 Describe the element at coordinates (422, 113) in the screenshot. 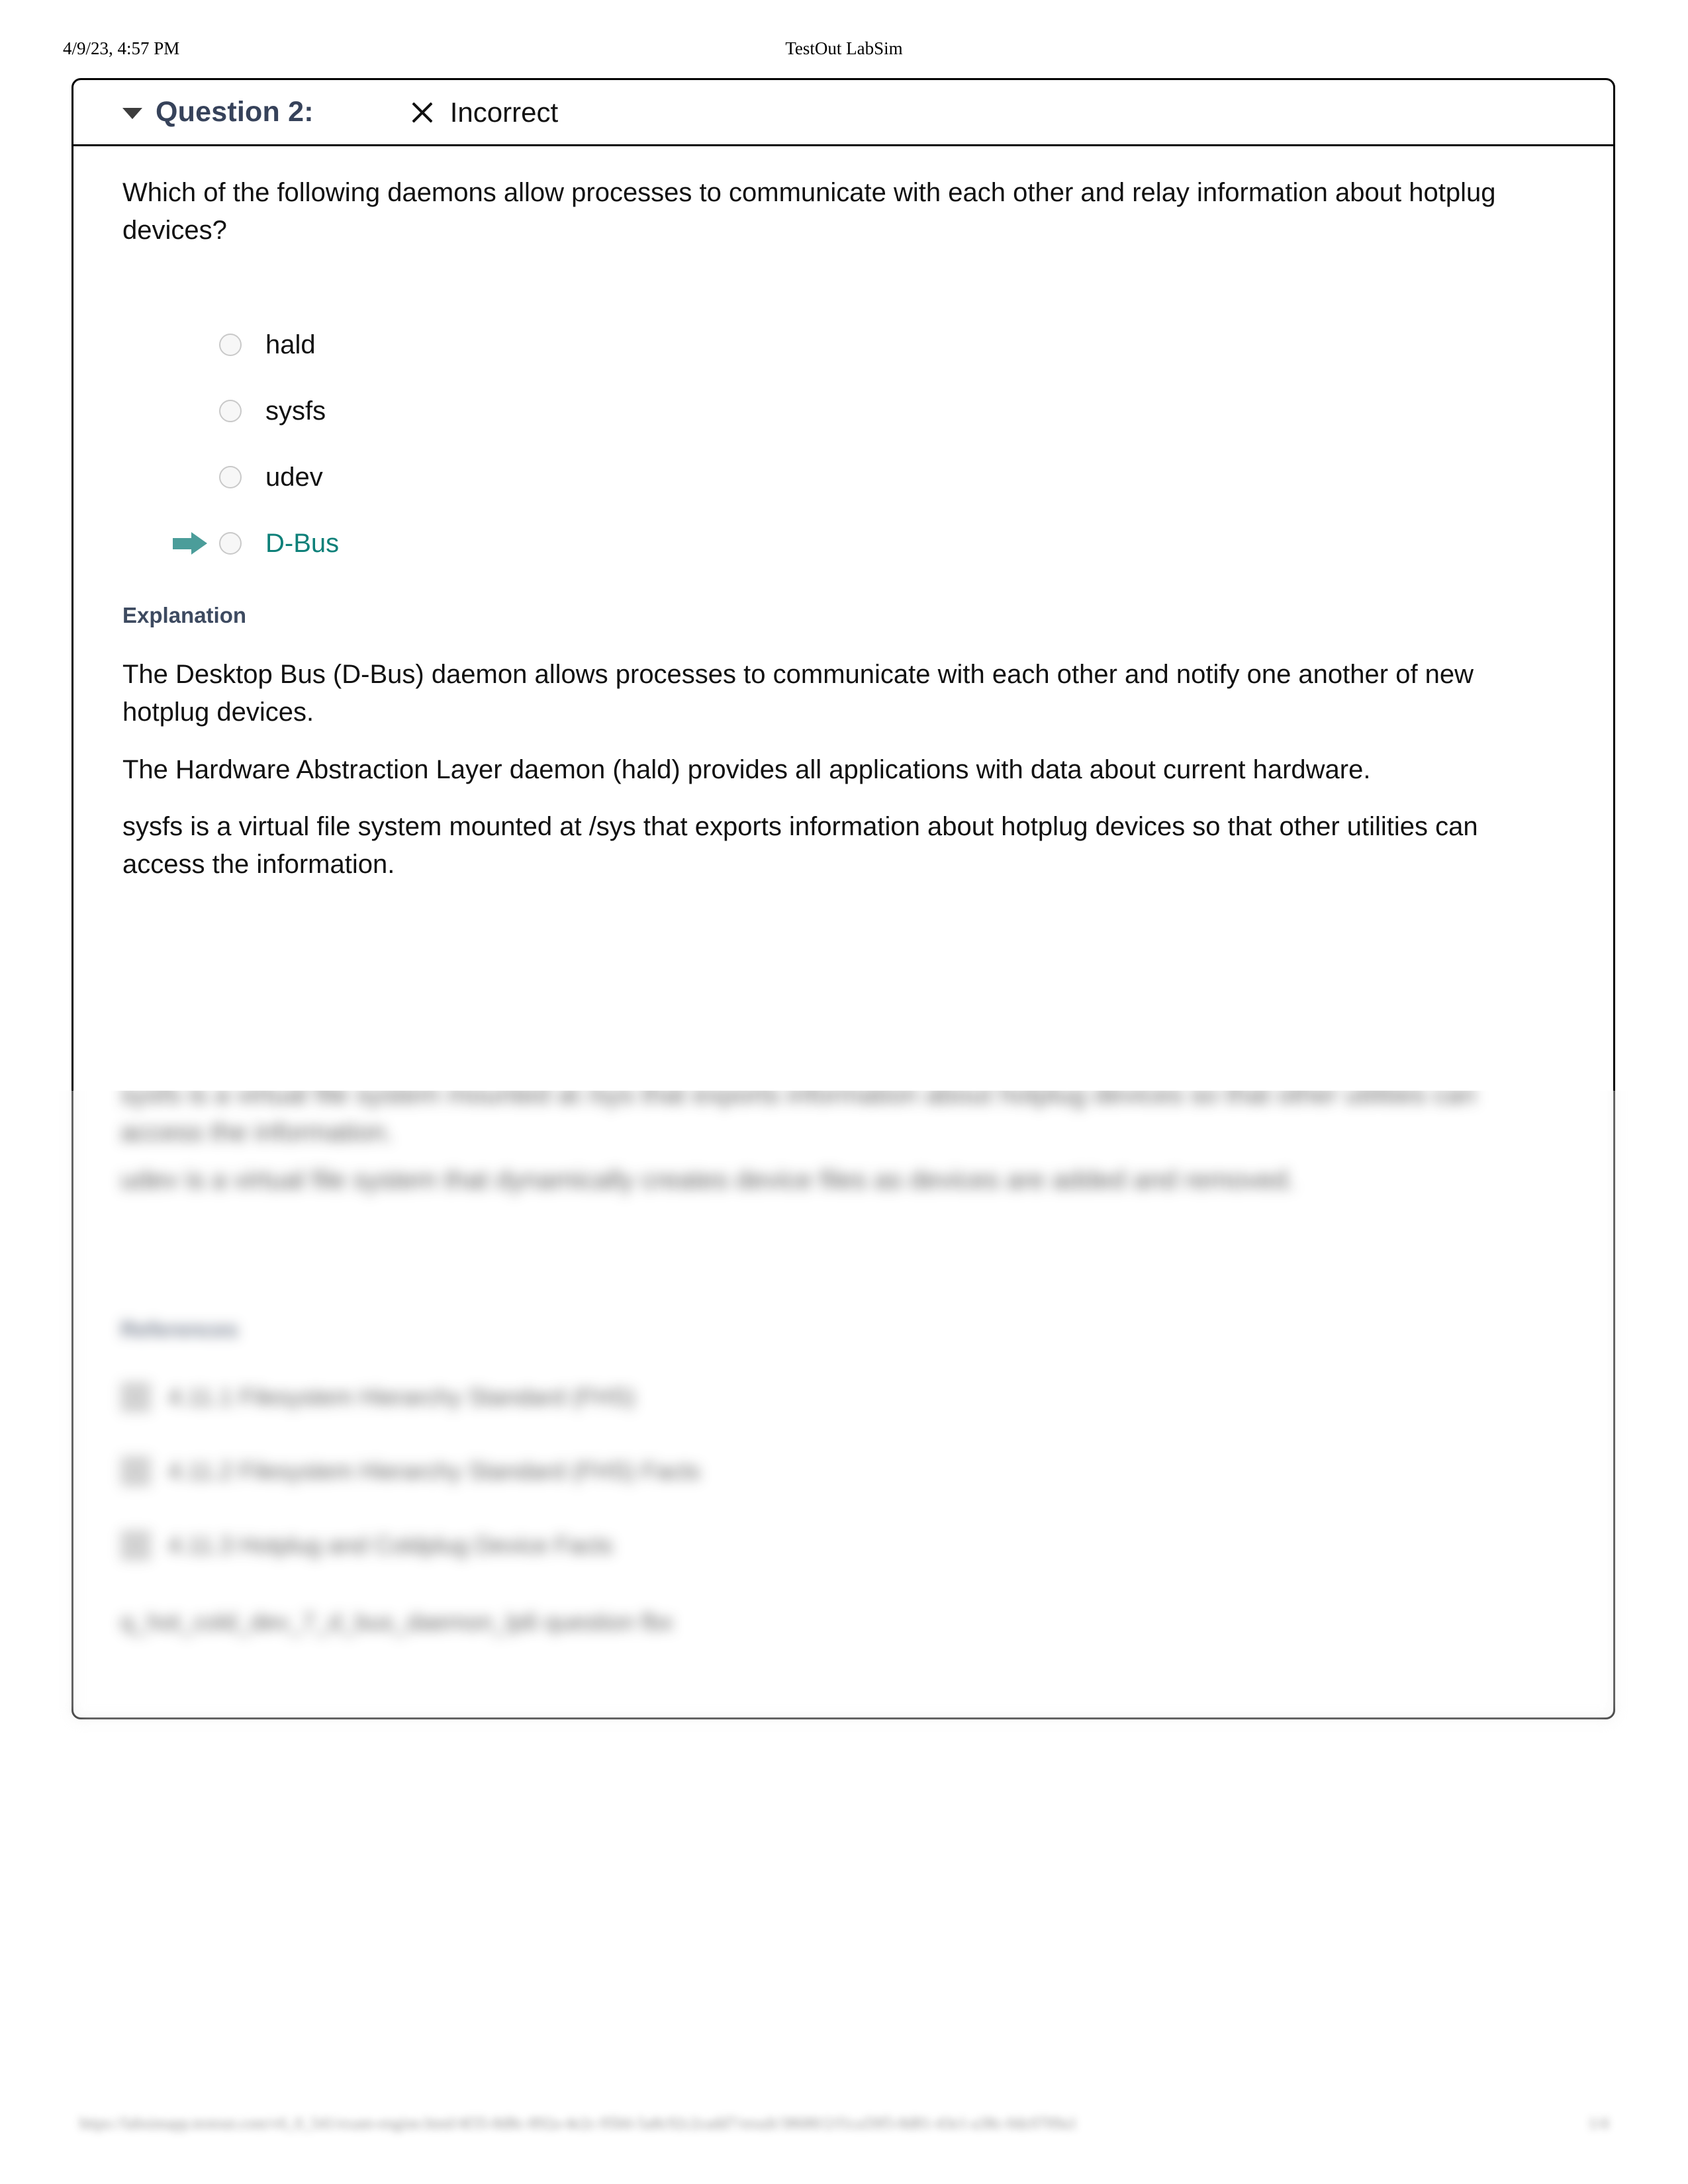

I see `x-mark-icon` at that location.